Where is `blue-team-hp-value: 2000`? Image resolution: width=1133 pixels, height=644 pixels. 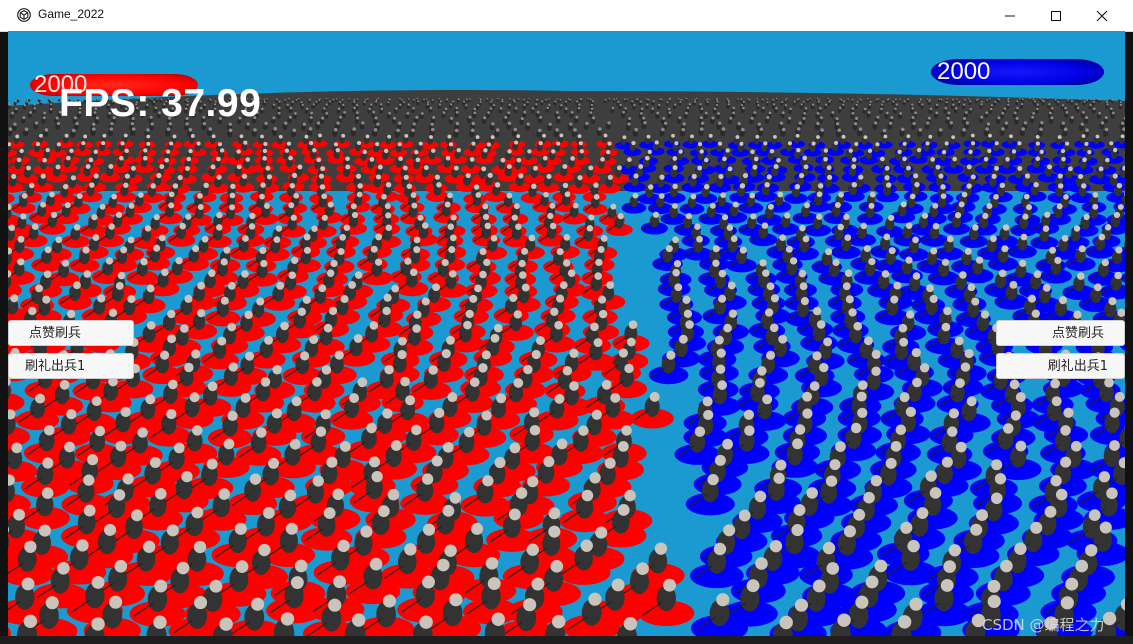 blue-team-hp-value: 2000 is located at coordinates (964, 71).